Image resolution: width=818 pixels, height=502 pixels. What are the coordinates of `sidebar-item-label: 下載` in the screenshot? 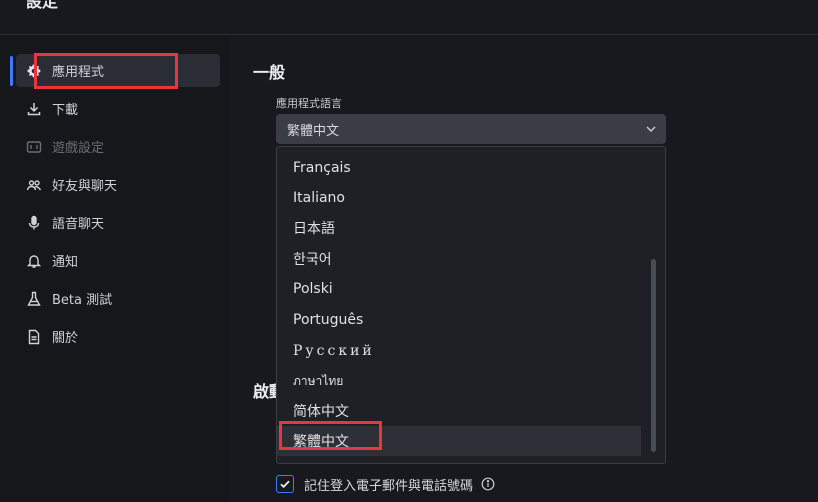 It's located at (65, 110).